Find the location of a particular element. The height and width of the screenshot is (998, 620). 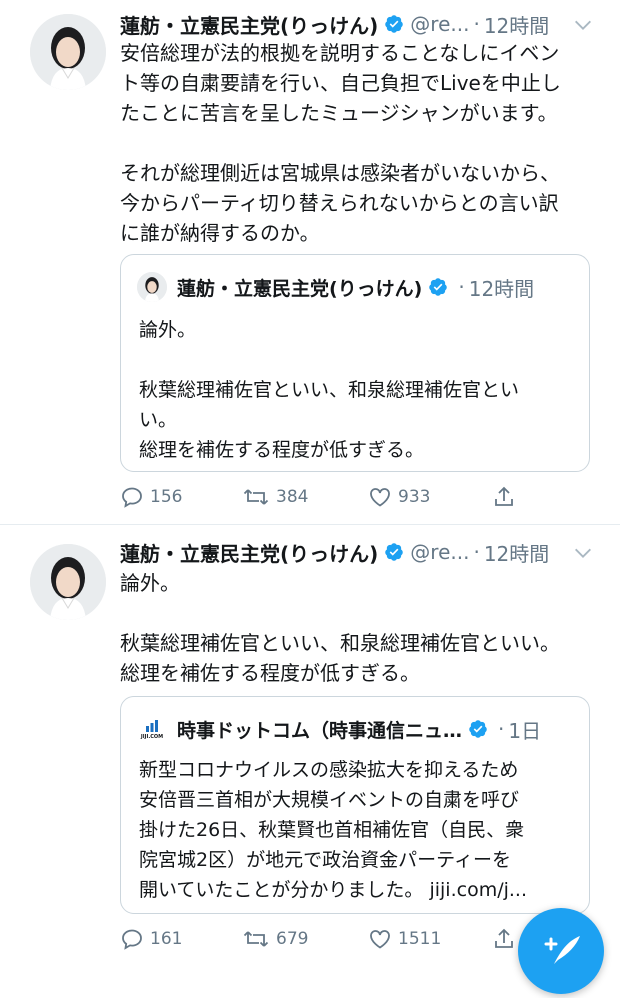

text-line: ト等の自粛要請を行い、自己負担でLiveを中止し is located at coordinates (340, 83).